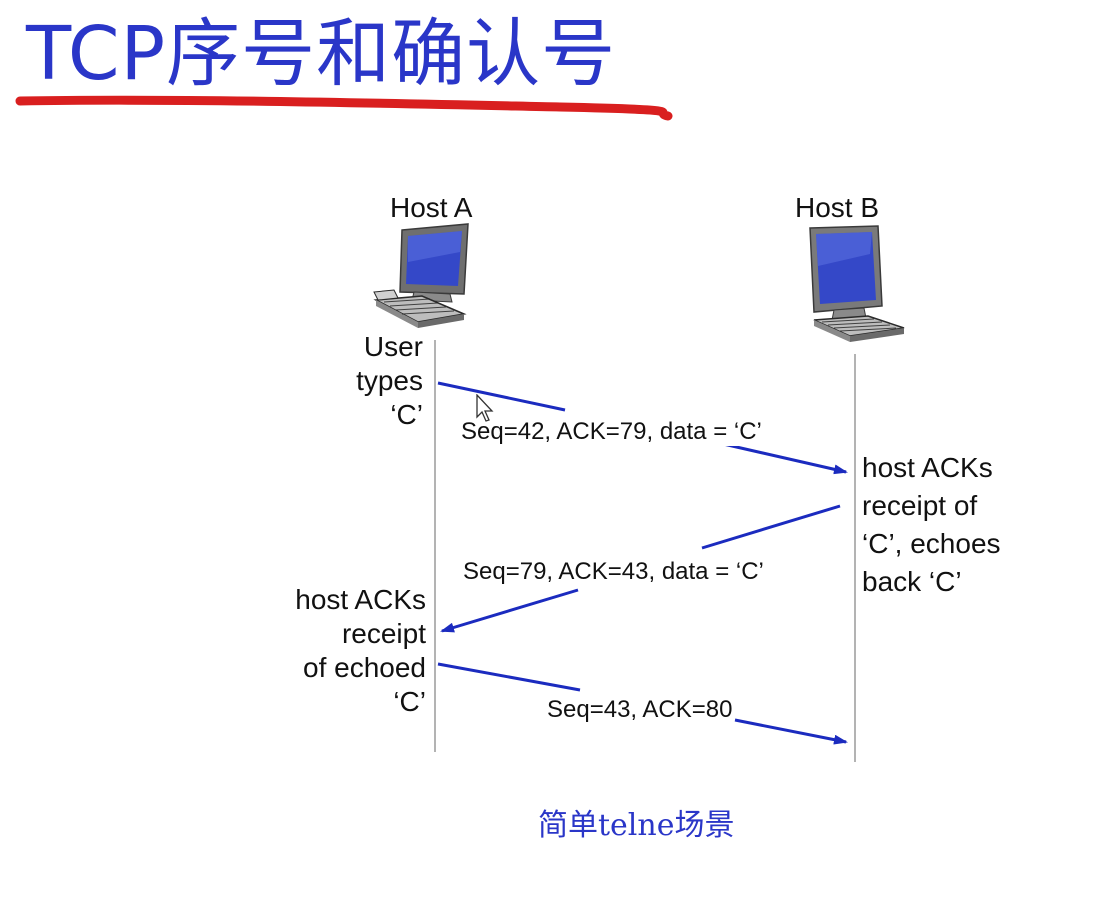 This screenshot has width=1106, height=897. Describe the element at coordinates (920, 505) in the screenshot. I see `host-b-ack-line-2: receipt of` at that location.